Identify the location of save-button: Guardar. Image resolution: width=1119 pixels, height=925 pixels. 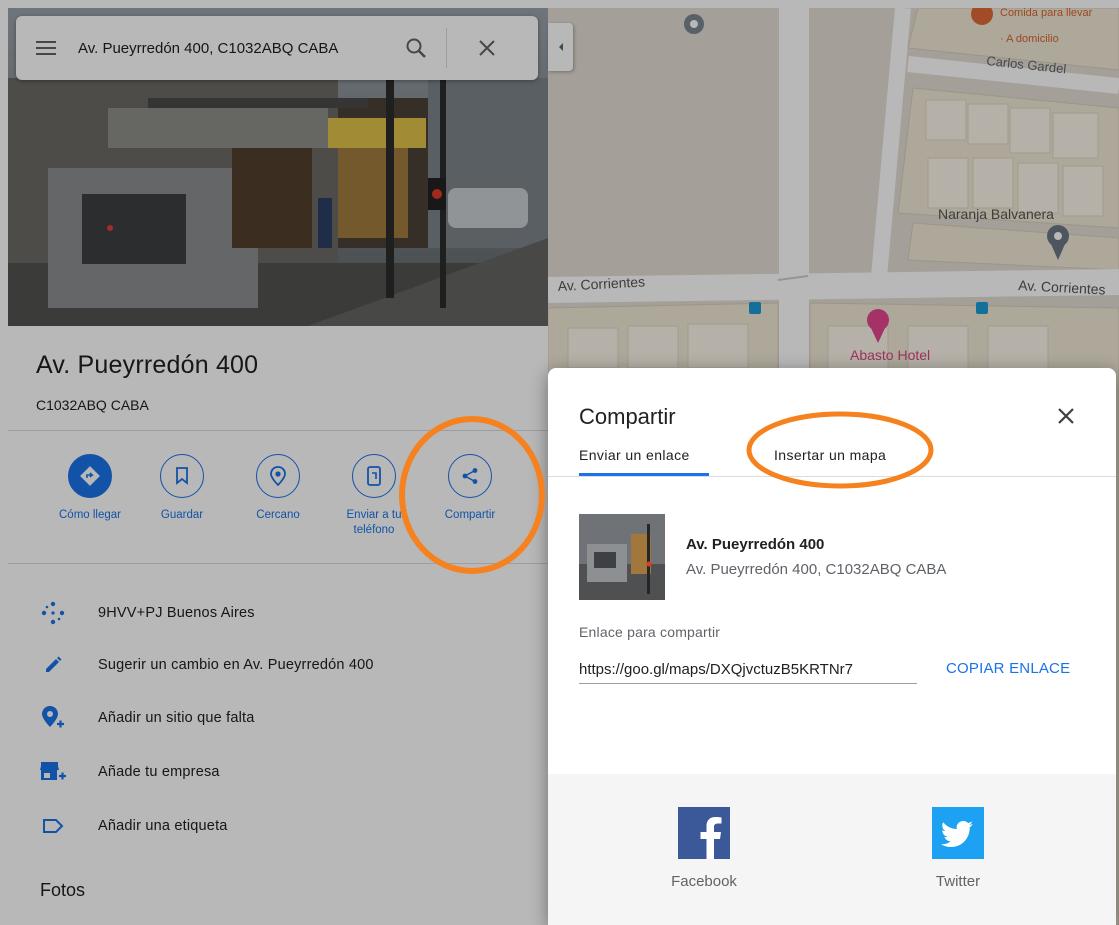
(182, 488).